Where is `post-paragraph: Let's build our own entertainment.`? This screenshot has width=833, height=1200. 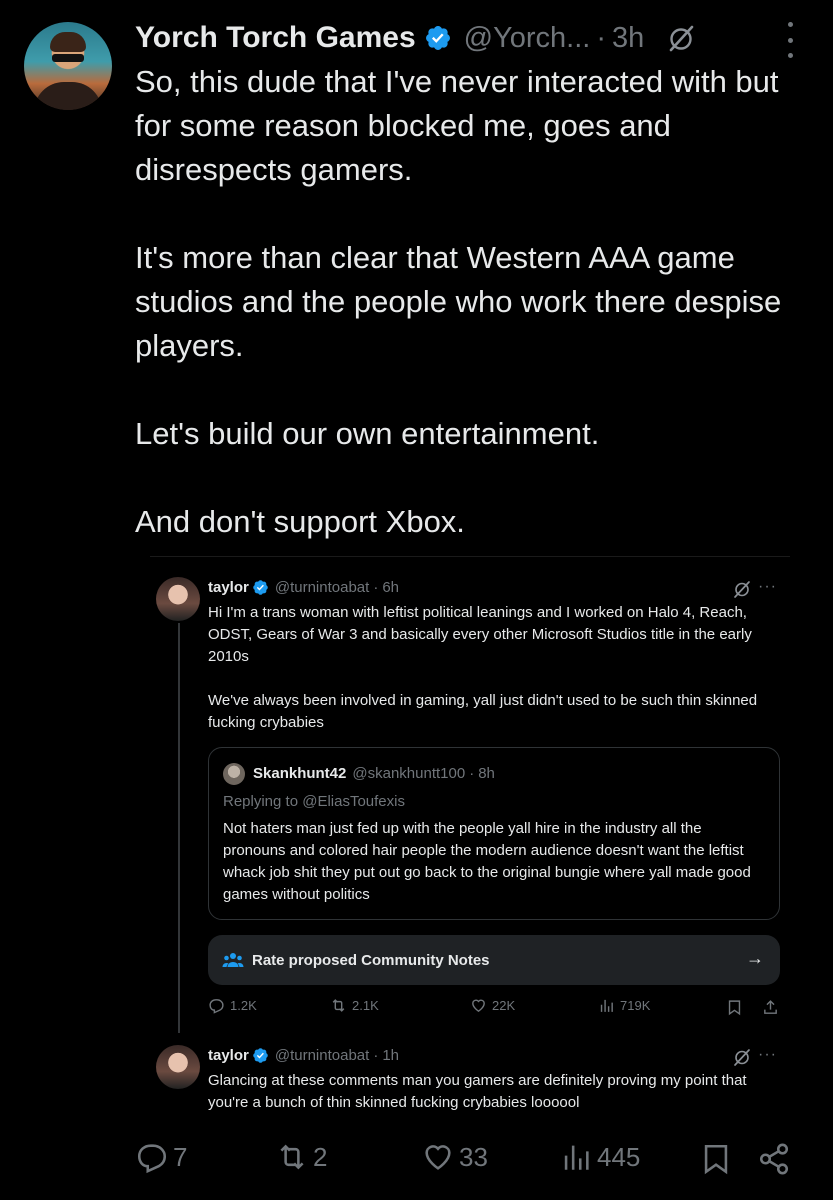 post-paragraph: Let's build our own entertainment. is located at coordinates (367, 433).